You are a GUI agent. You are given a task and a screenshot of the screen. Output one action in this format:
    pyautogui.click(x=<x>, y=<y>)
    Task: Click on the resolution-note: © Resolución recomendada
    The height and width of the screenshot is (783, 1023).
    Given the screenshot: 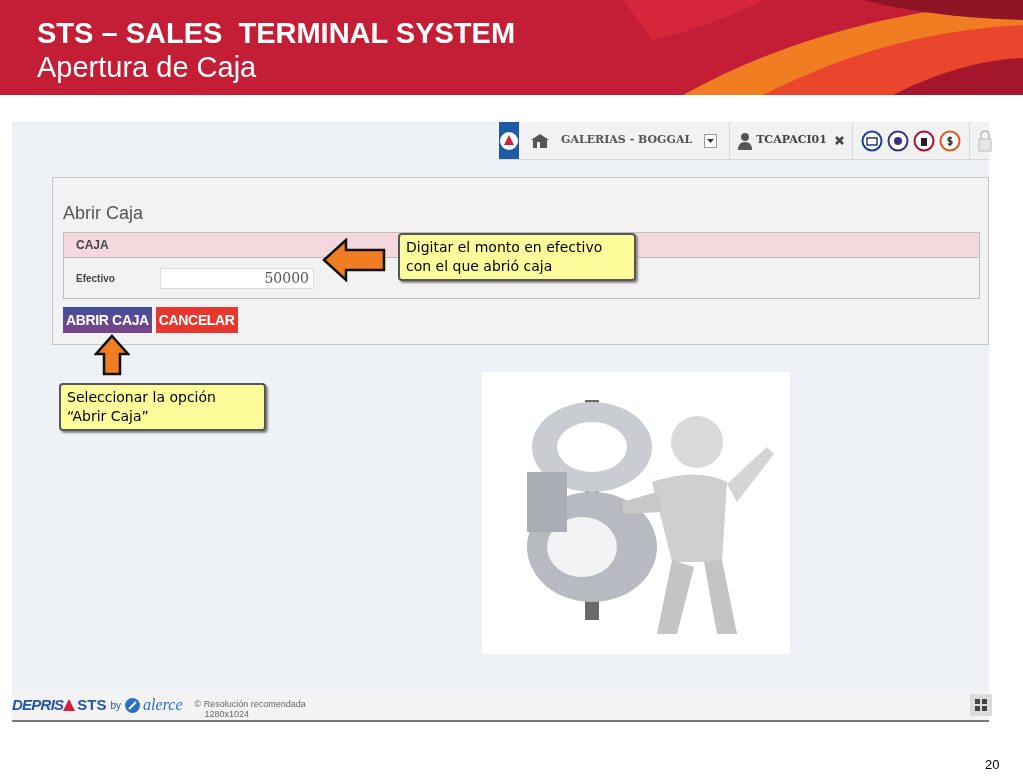 What is the action you would take?
    pyautogui.click(x=250, y=704)
    